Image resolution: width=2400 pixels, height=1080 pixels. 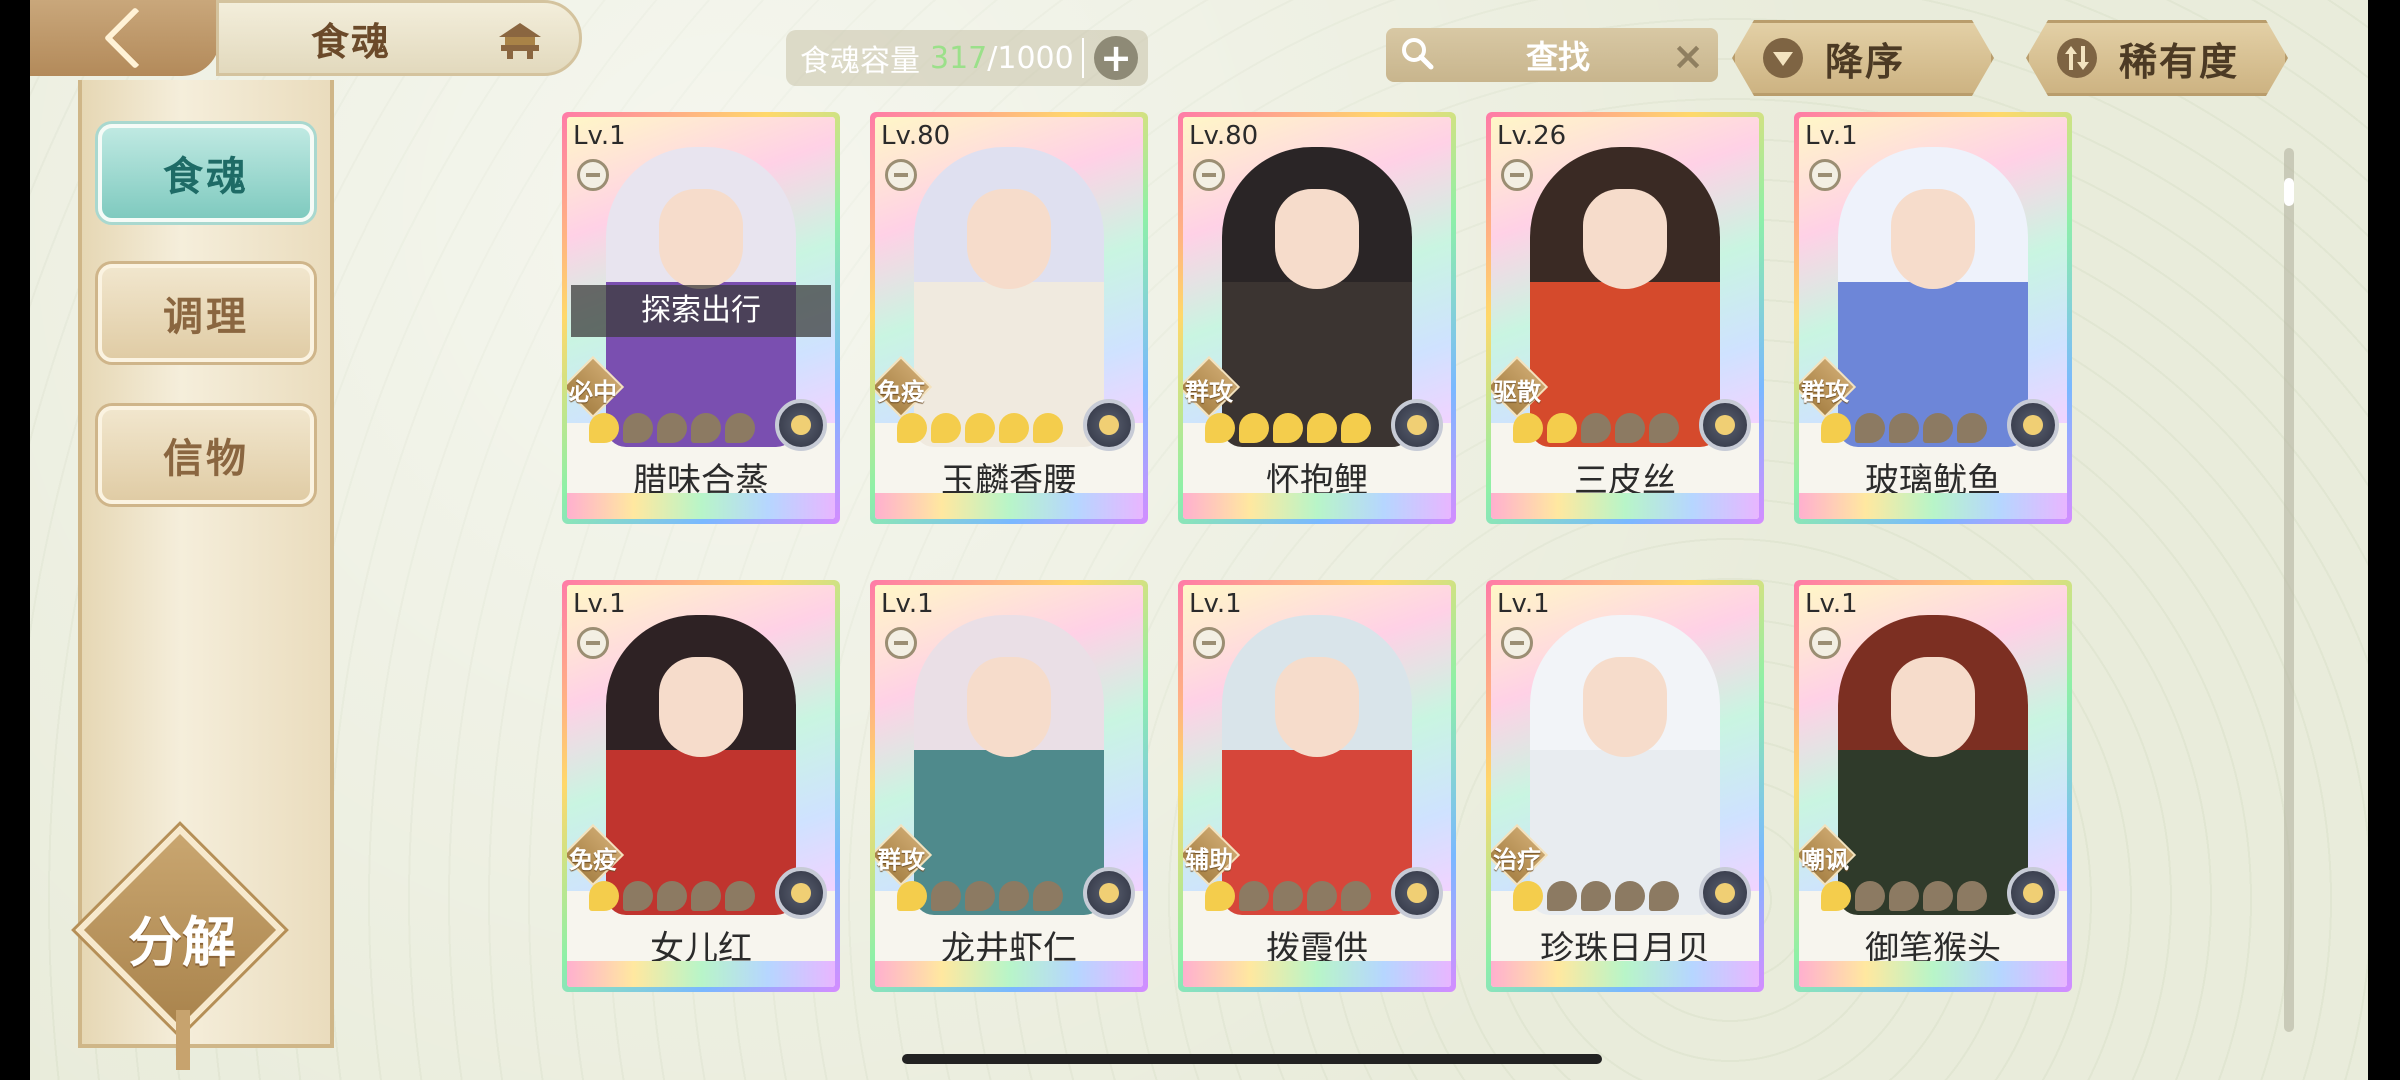 I want to click on role-label: 嘲讽, so click(x=1825, y=860).